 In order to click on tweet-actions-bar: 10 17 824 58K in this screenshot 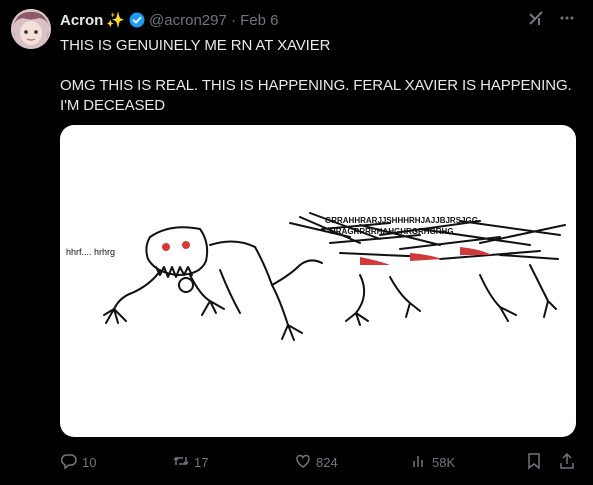, I will do `click(320, 462)`.